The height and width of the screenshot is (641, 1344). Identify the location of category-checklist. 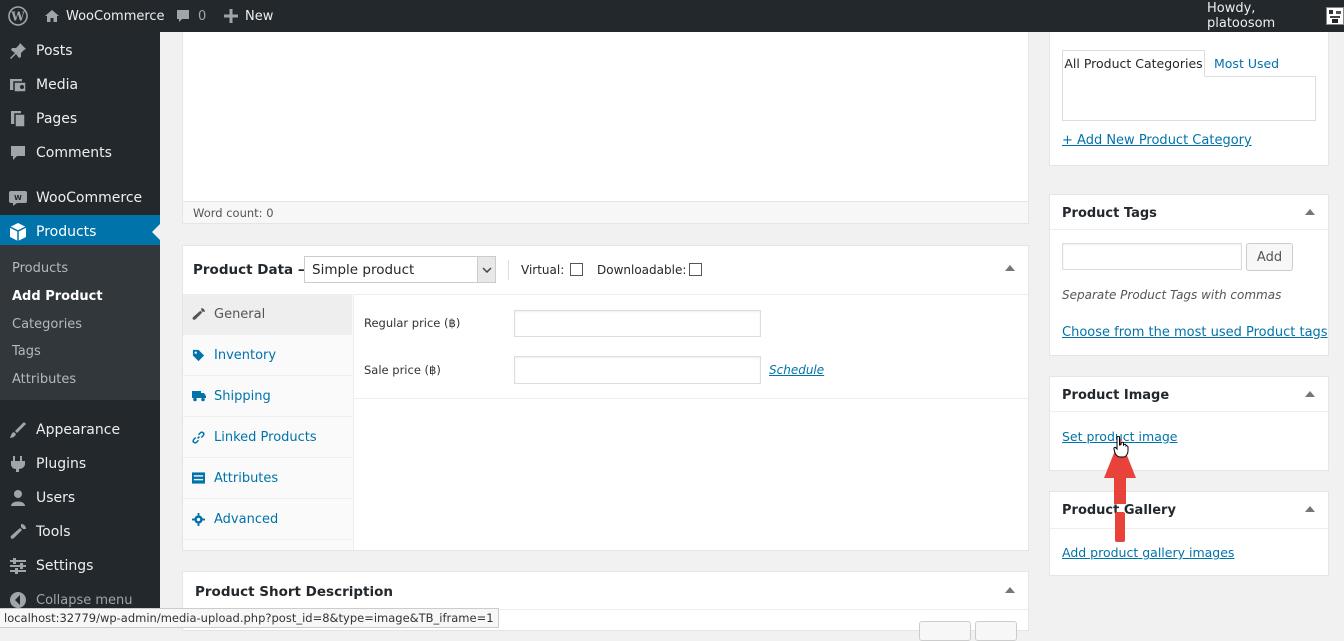
(1189, 98).